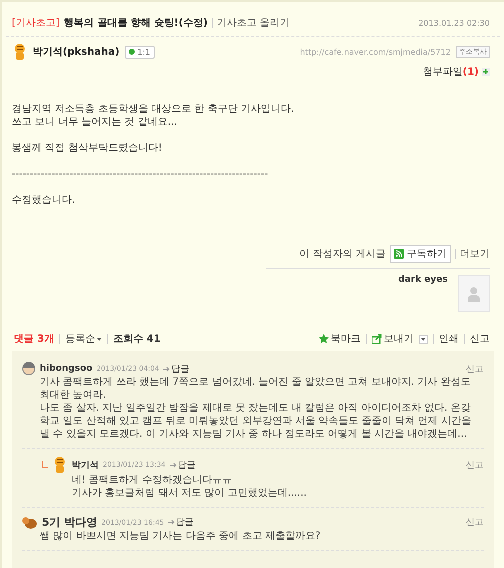 The image size is (504, 568). Describe the element at coordinates (343, 254) in the screenshot. I see `author-posts-label: 이 작성자의 게시글` at that location.